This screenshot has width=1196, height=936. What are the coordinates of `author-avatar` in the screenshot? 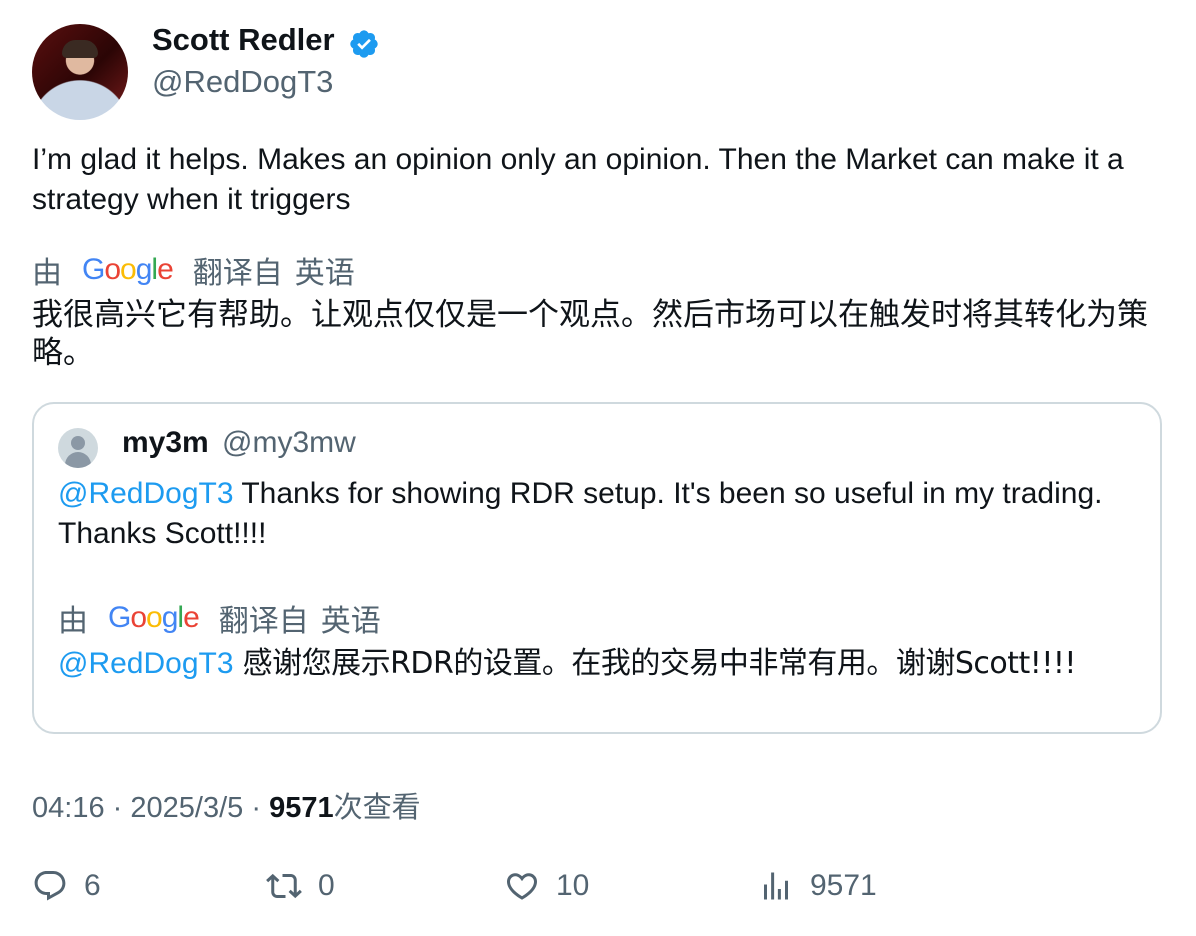 It's located at (80, 72).